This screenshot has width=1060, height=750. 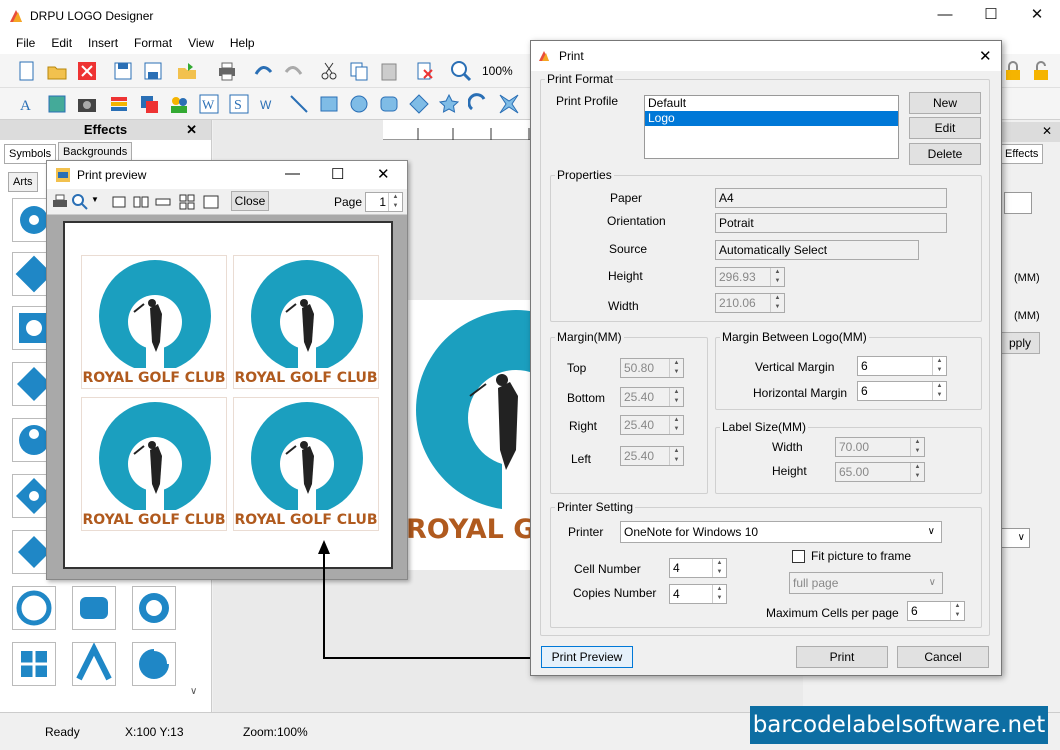 I want to click on menu-edit: Edit, so click(x=61, y=43).